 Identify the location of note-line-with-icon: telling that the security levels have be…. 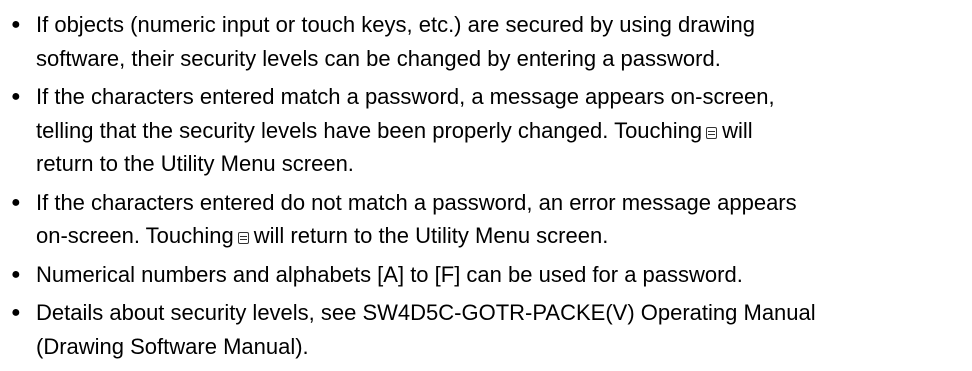
(501, 131).